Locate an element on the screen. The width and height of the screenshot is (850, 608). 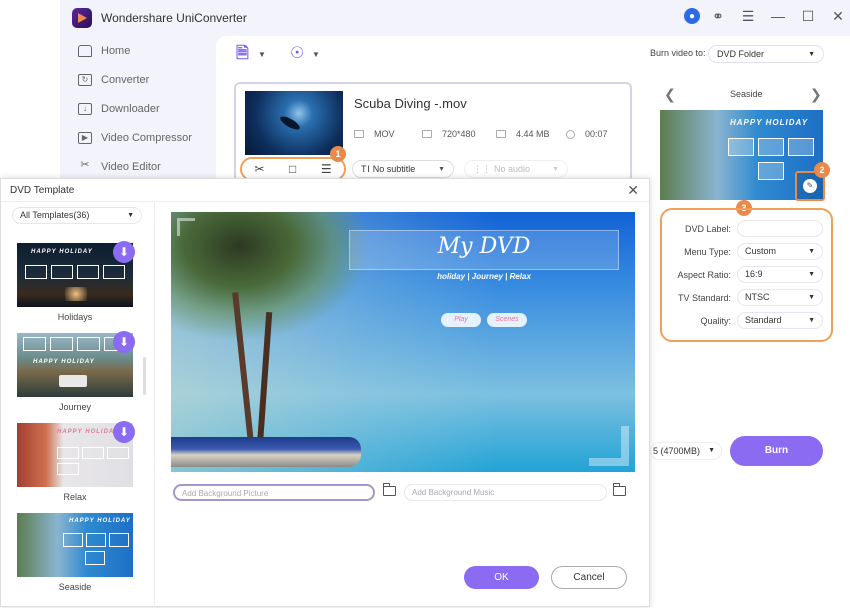
disc-size-value: 5 (4700MB) is located at coordinates (677, 451).